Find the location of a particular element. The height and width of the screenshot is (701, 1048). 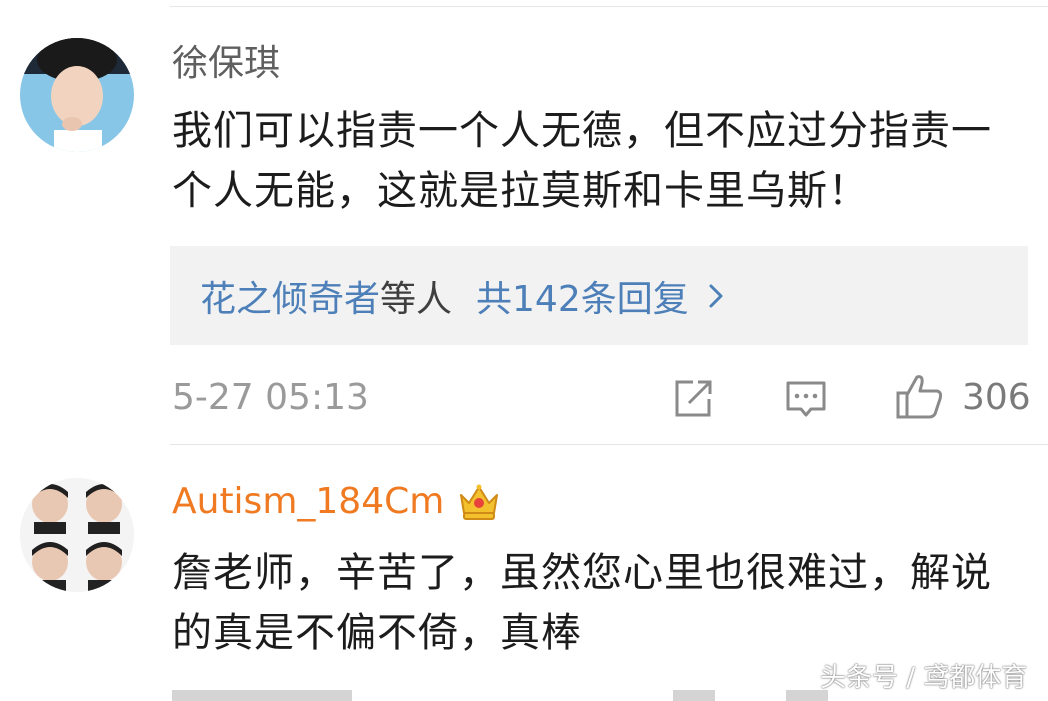

username: 徐保琪 is located at coordinates (226, 64).